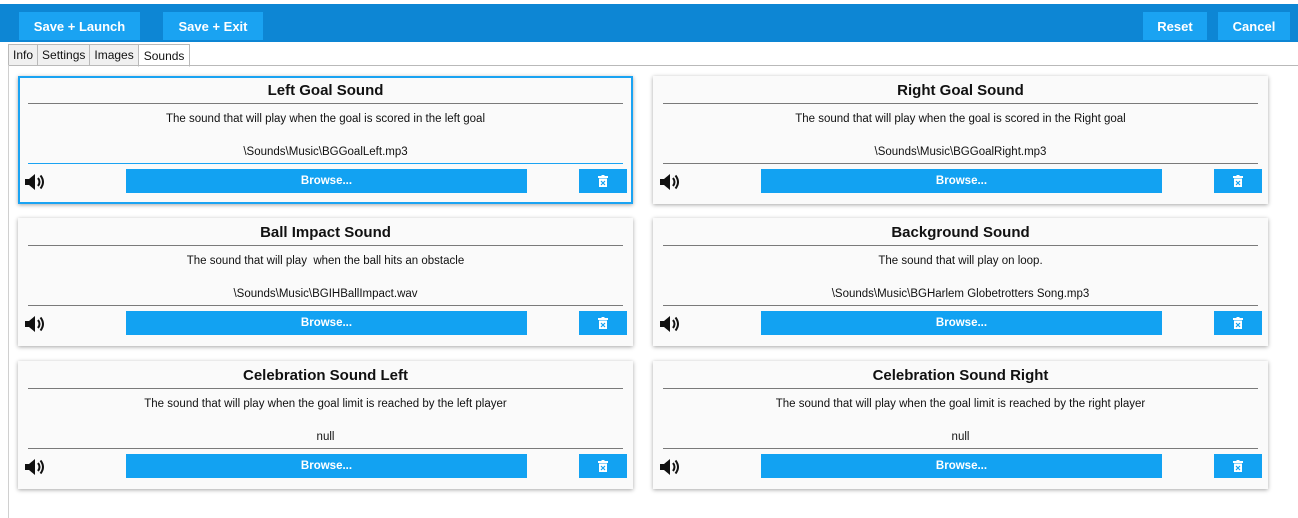  What do you see at coordinates (325, 90) in the screenshot?
I see `card-title: Left Goal Sound` at bounding box center [325, 90].